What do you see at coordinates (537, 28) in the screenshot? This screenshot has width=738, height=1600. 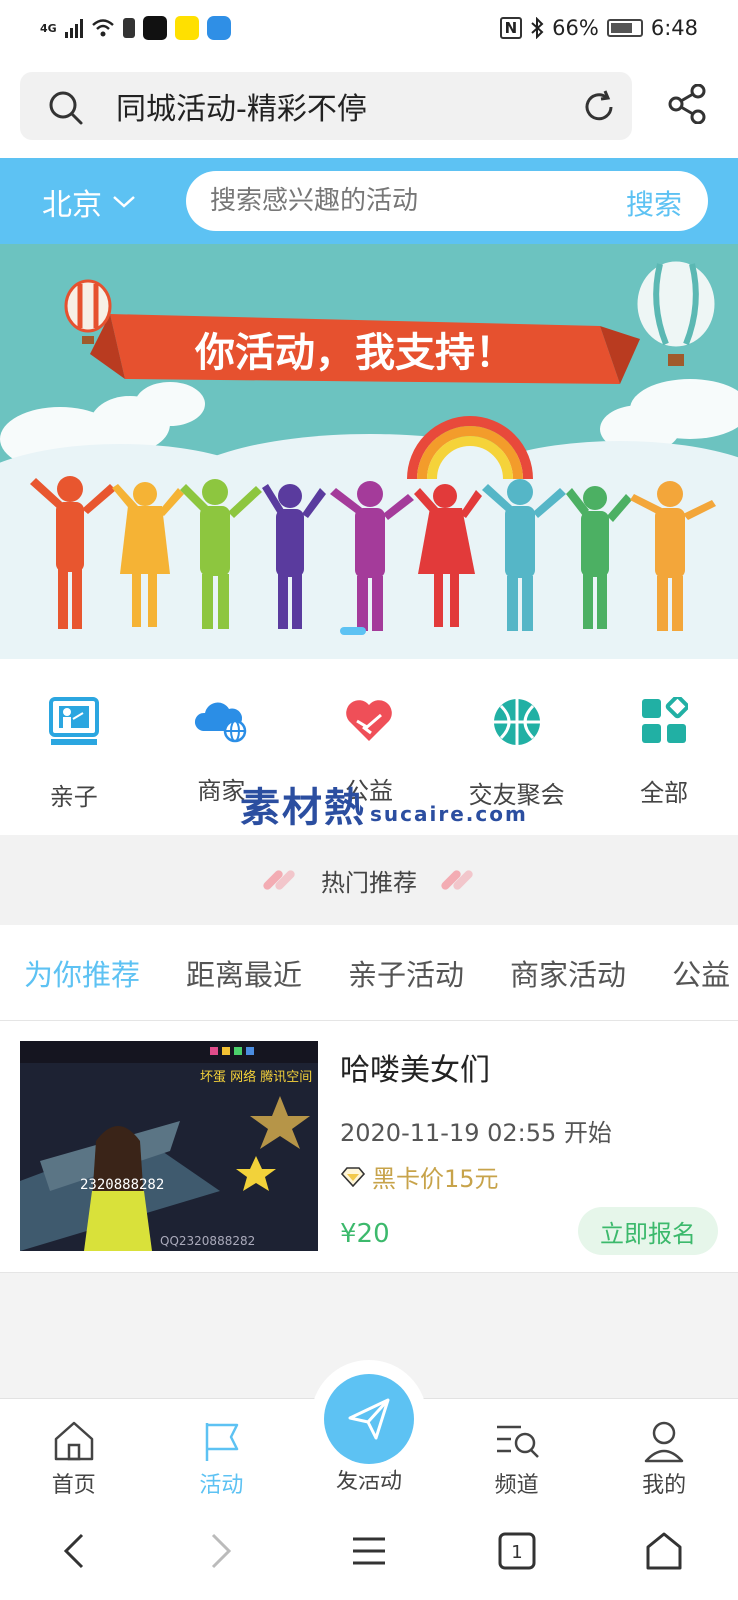 I see `bluetooth-icon` at bounding box center [537, 28].